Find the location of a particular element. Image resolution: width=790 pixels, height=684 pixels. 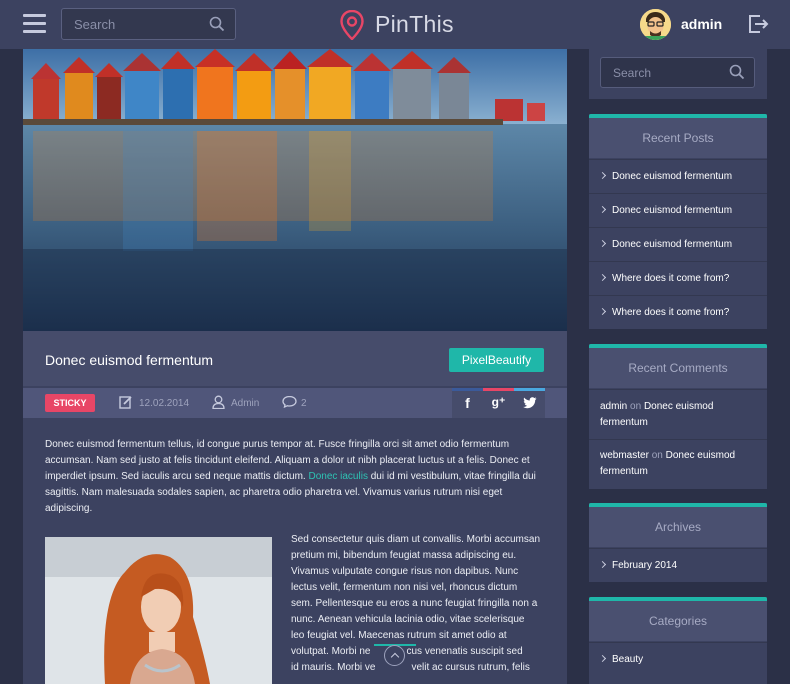

logout-icon is located at coordinates (758, 24).